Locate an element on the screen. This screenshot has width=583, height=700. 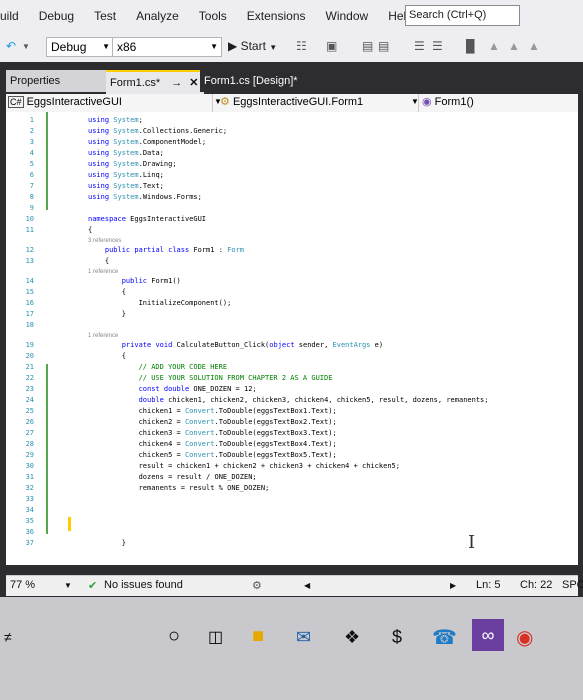
start-button: ▶ Start ▼ is located at coordinates (252, 46).